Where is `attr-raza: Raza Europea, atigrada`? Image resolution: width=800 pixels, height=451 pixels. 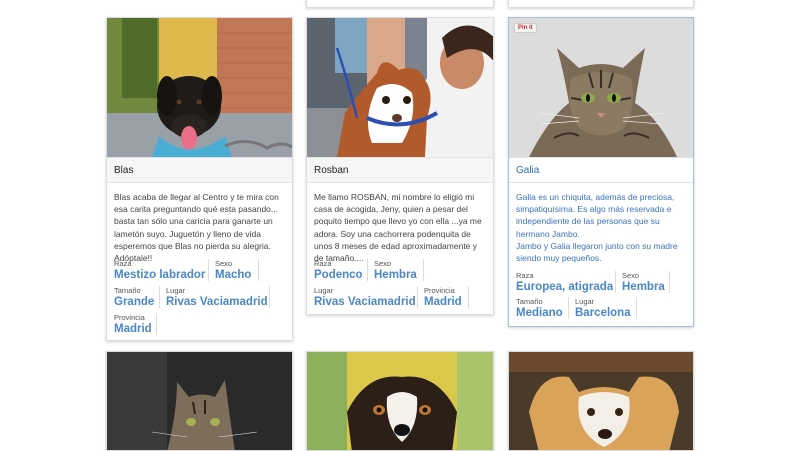 attr-raza: Raza Europea, atigrada is located at coordinates (564, 282).